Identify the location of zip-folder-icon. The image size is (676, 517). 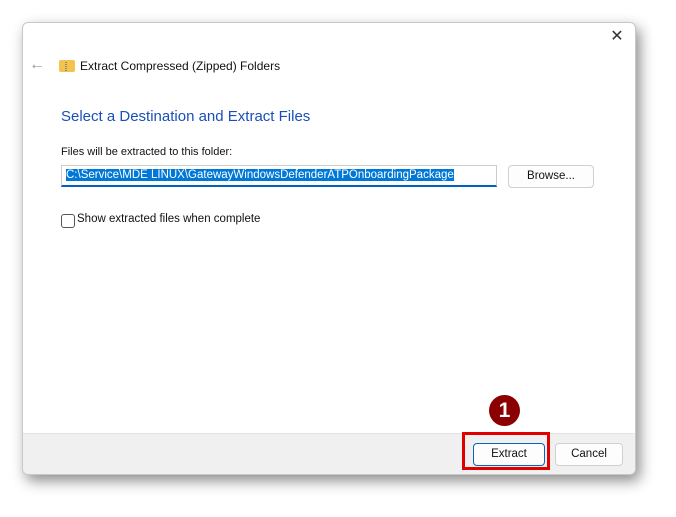
(67, 66).